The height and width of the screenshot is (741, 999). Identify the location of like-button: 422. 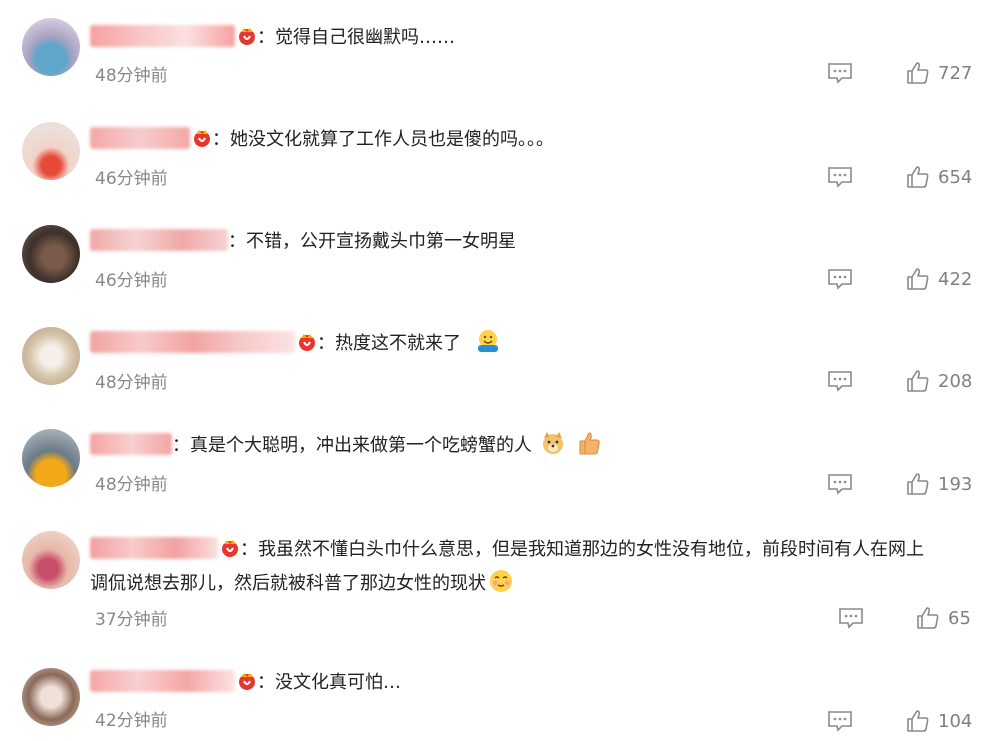
(943, 279).